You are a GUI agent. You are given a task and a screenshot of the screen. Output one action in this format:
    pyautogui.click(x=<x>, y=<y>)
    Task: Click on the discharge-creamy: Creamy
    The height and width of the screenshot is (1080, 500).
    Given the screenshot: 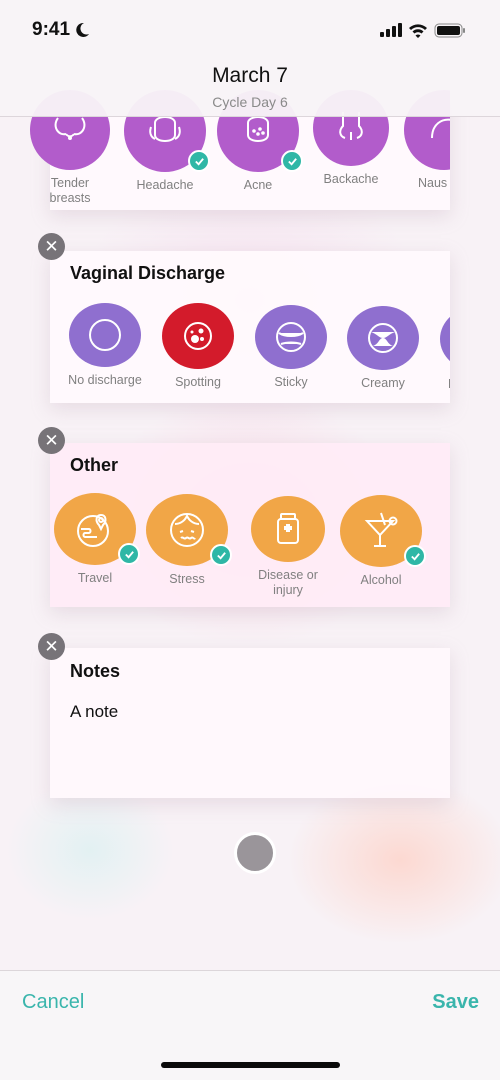 What is the action you would take?
    pyautogui.click(x=383, y=348)
    